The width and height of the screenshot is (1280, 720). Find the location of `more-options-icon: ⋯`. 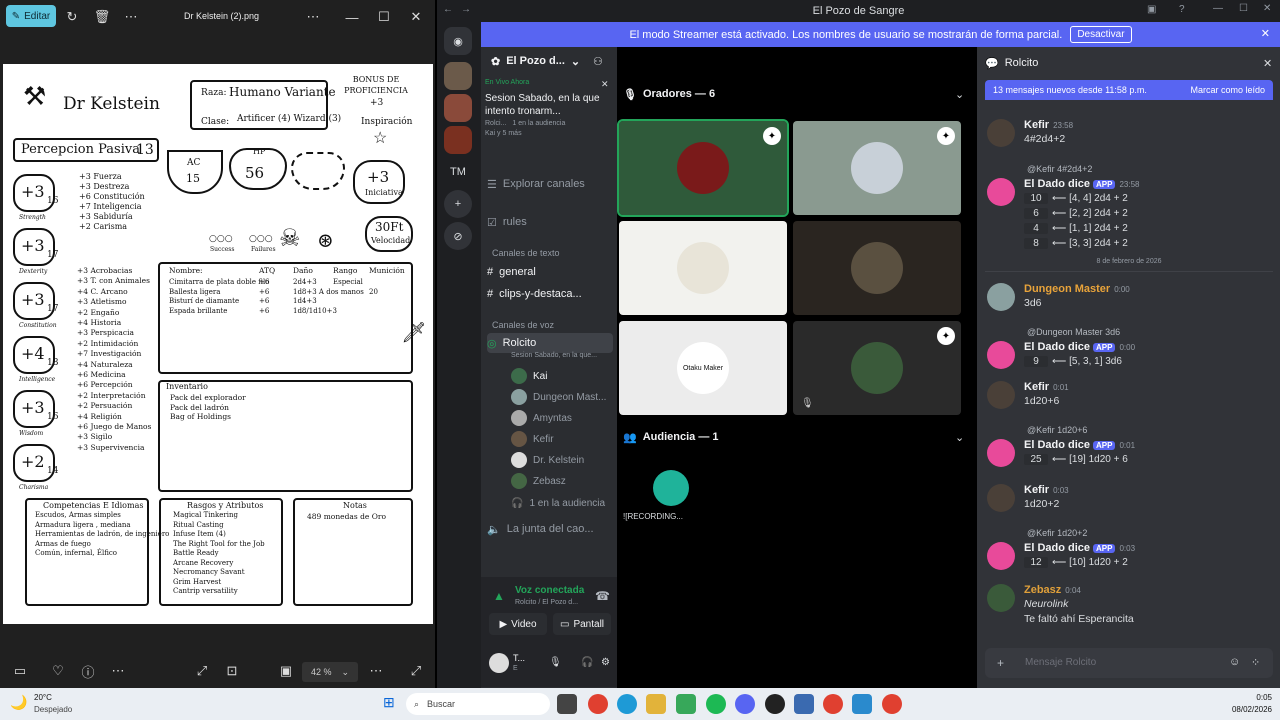

more-options-icon: ⋯ is located at coordinates (313, 17).